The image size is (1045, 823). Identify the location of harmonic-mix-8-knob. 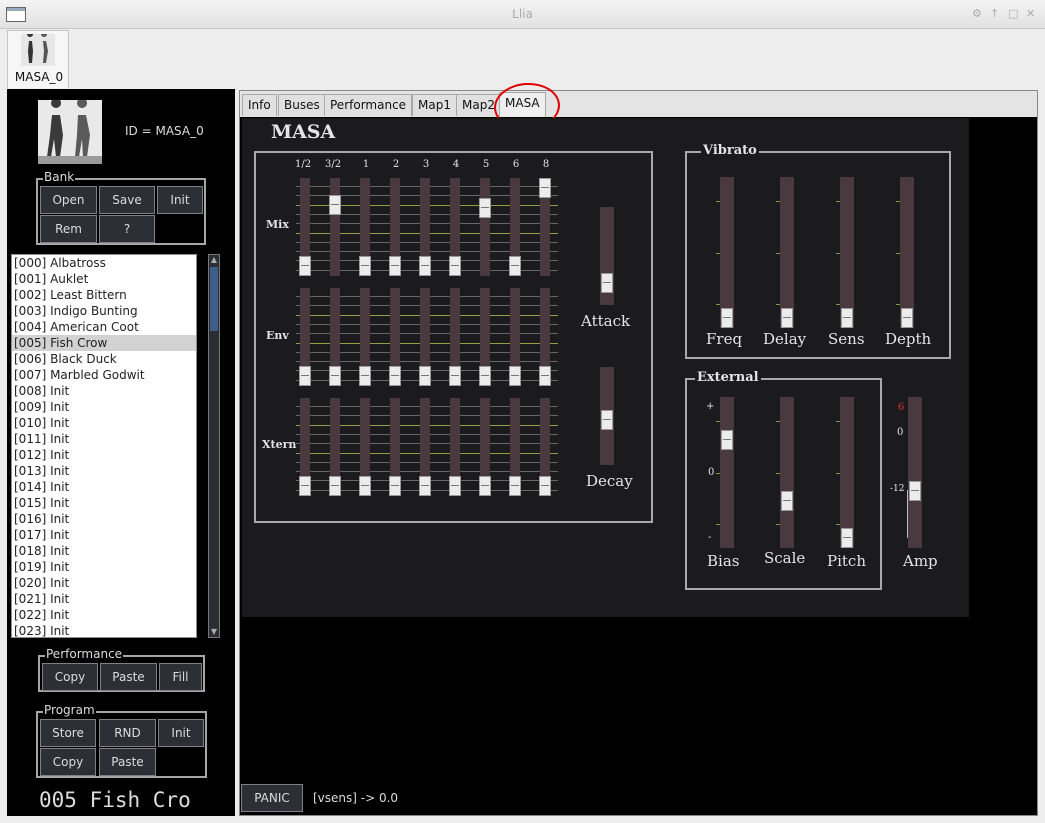
(545, 188).